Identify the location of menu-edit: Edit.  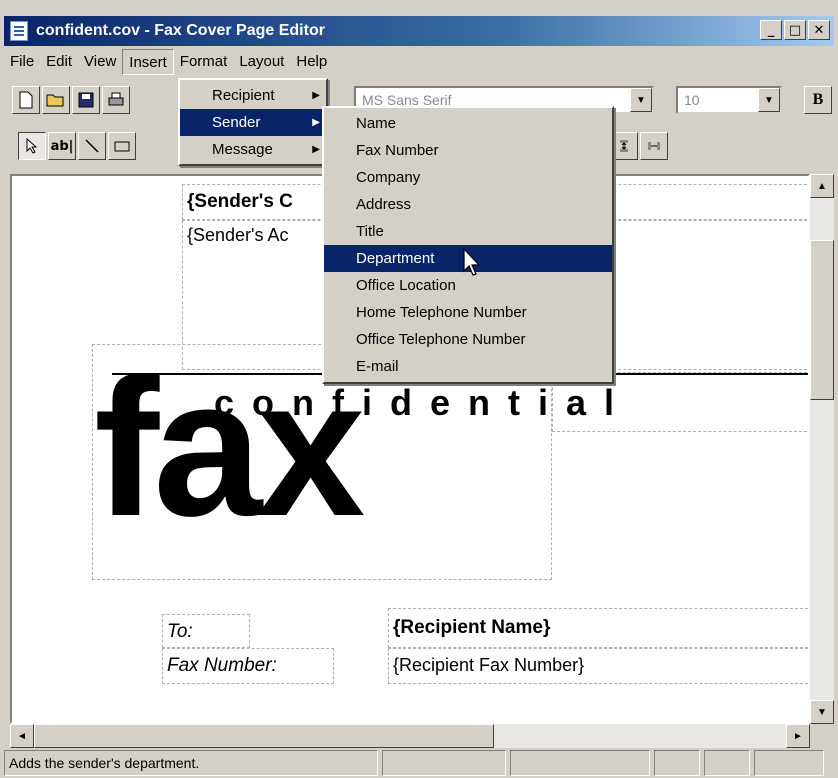
(59, 62).